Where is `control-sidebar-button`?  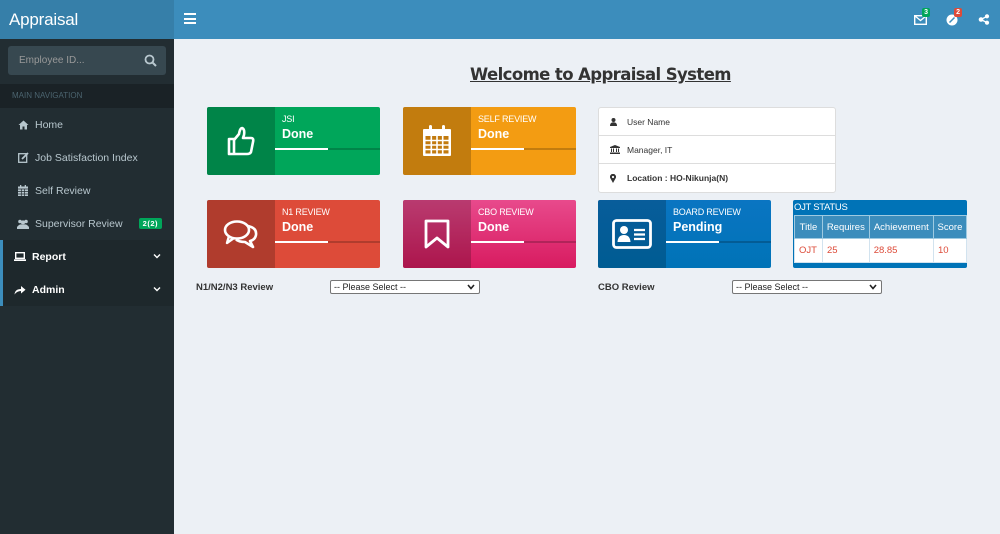 control-sidebar-button is located at coordinates (984, 19).